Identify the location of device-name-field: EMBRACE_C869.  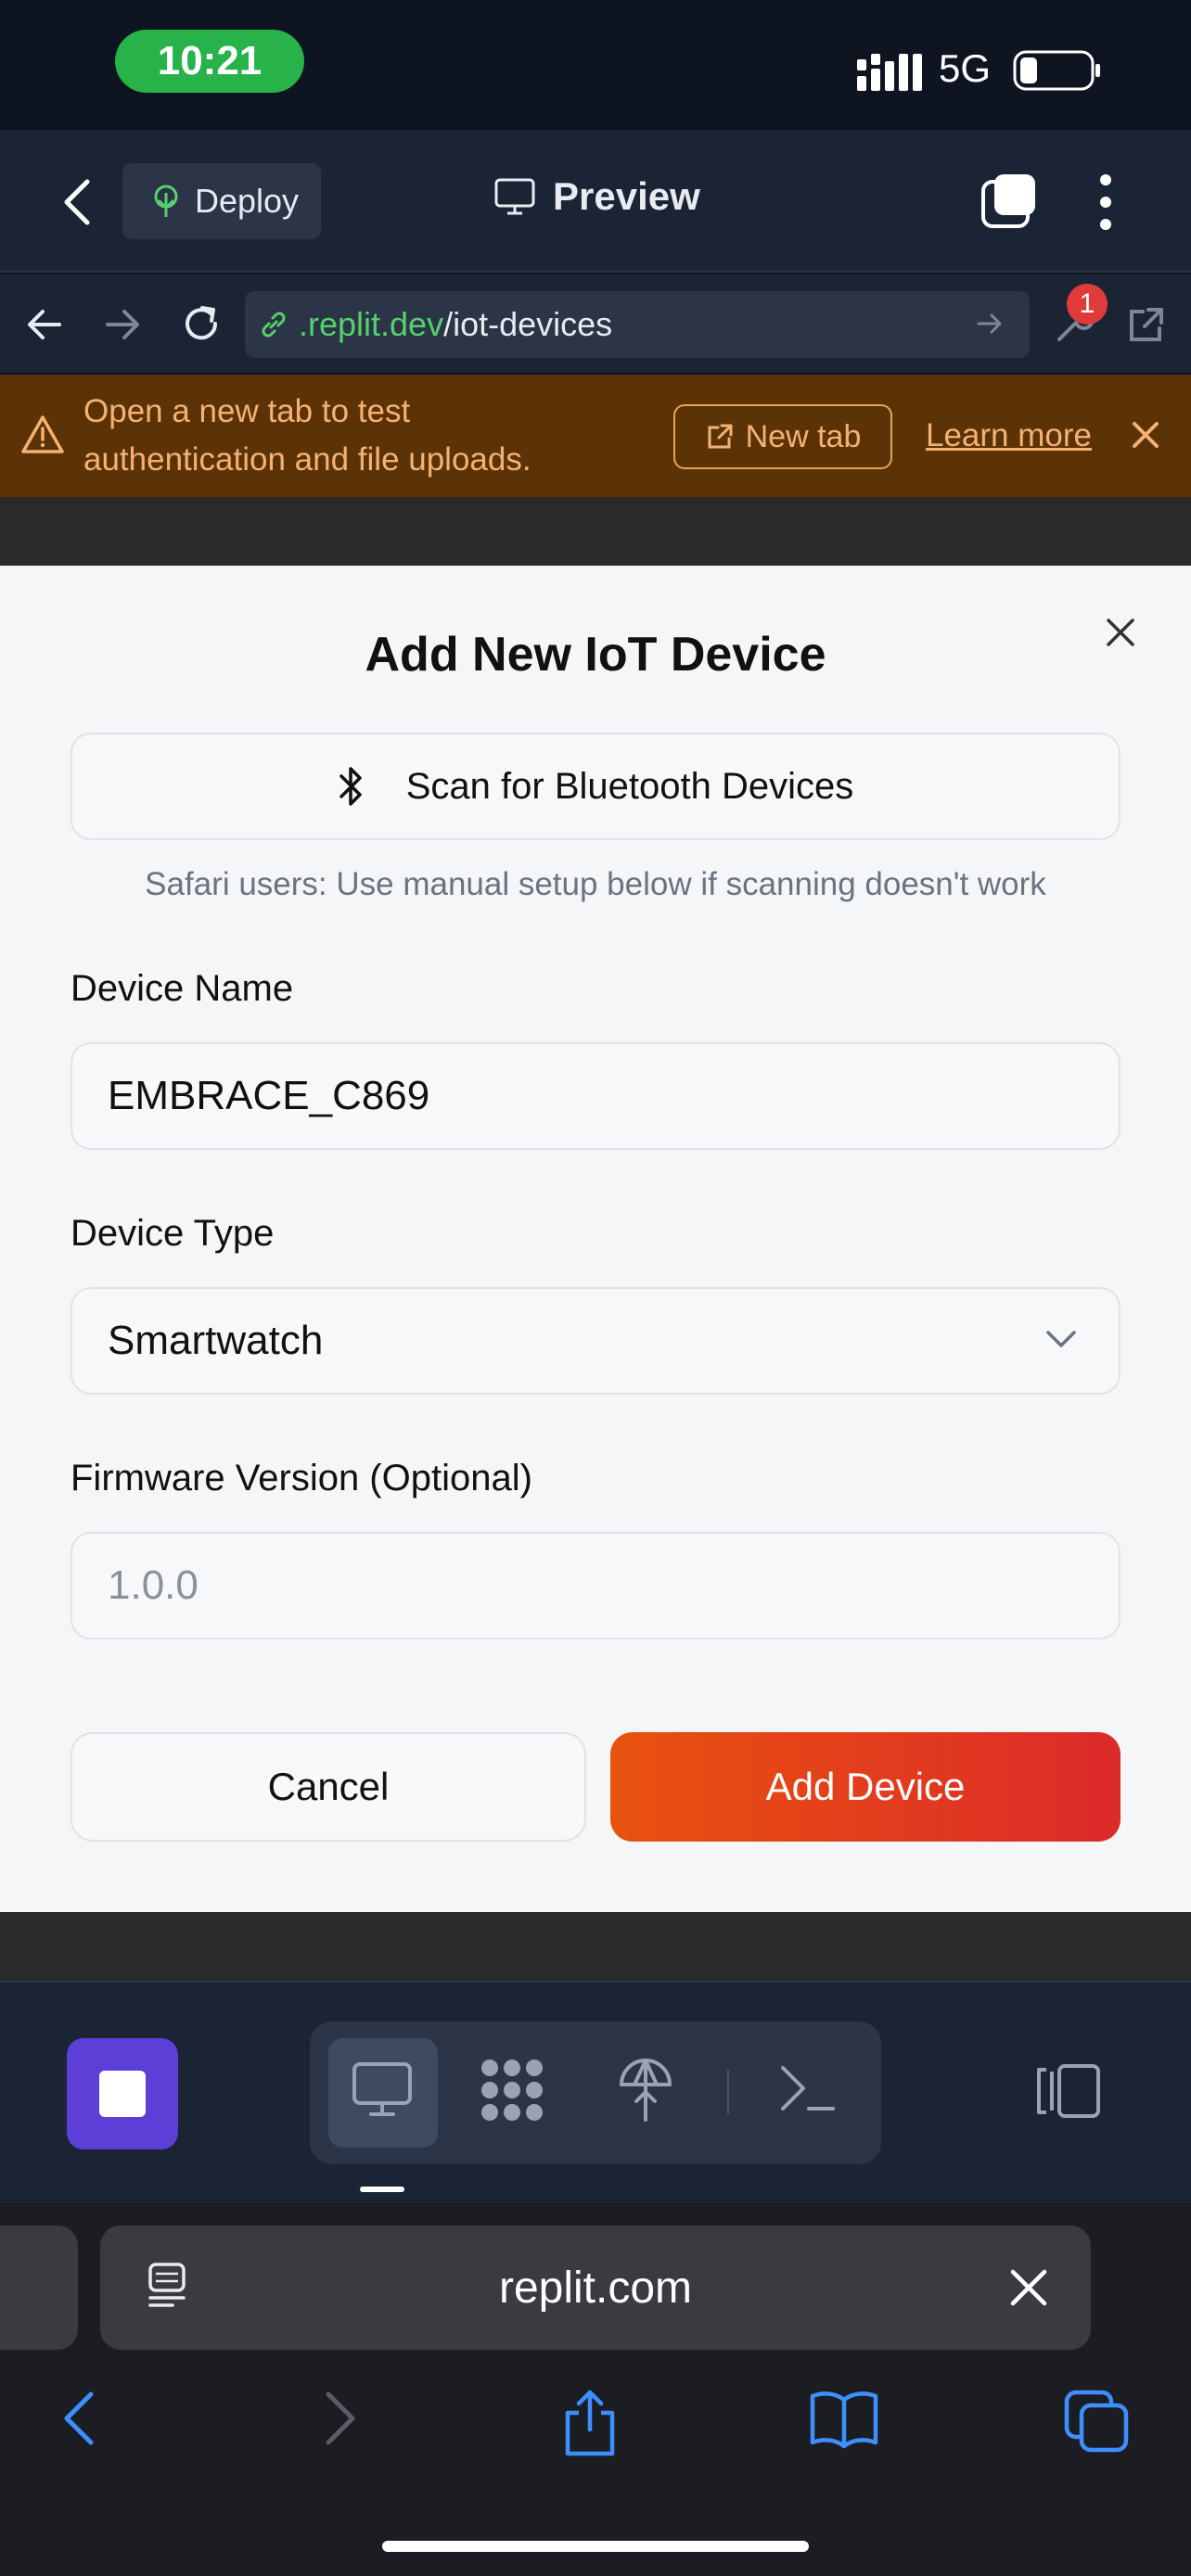
(595, 1096).